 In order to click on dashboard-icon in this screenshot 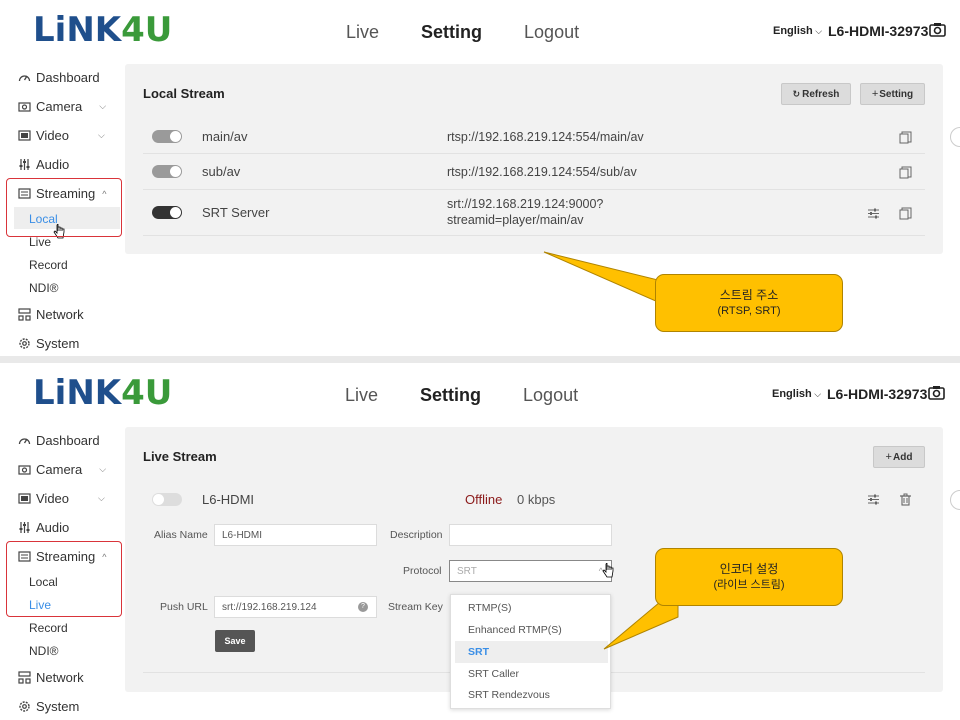, I will do `click(24, 441)`.